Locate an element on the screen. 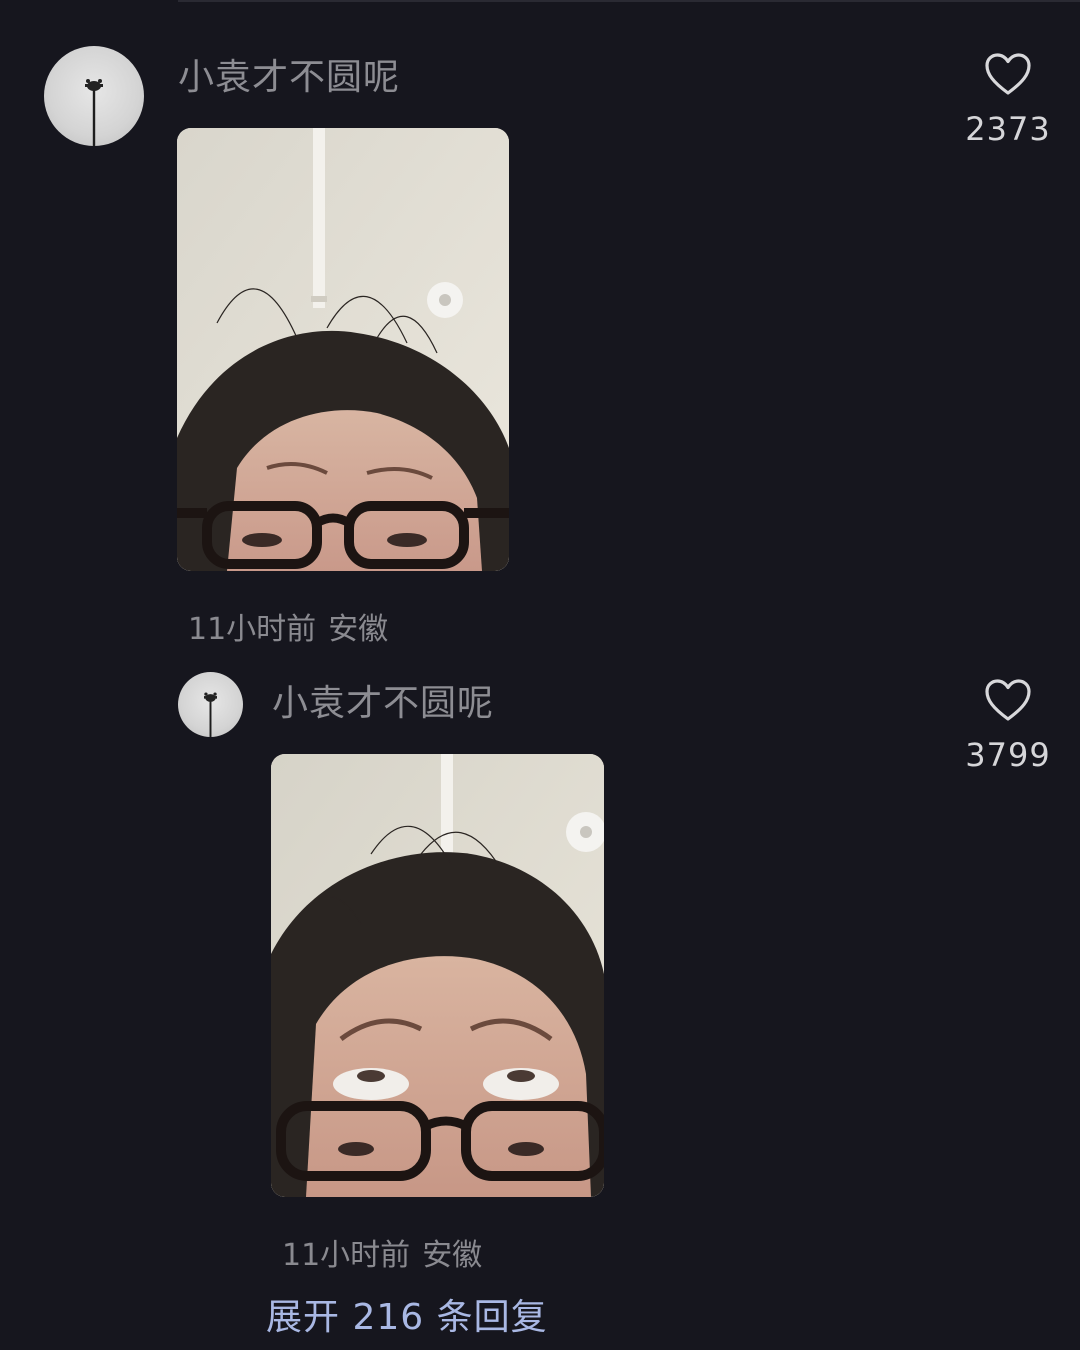  like-count: 2373 is located at coordinates (1008, 129).